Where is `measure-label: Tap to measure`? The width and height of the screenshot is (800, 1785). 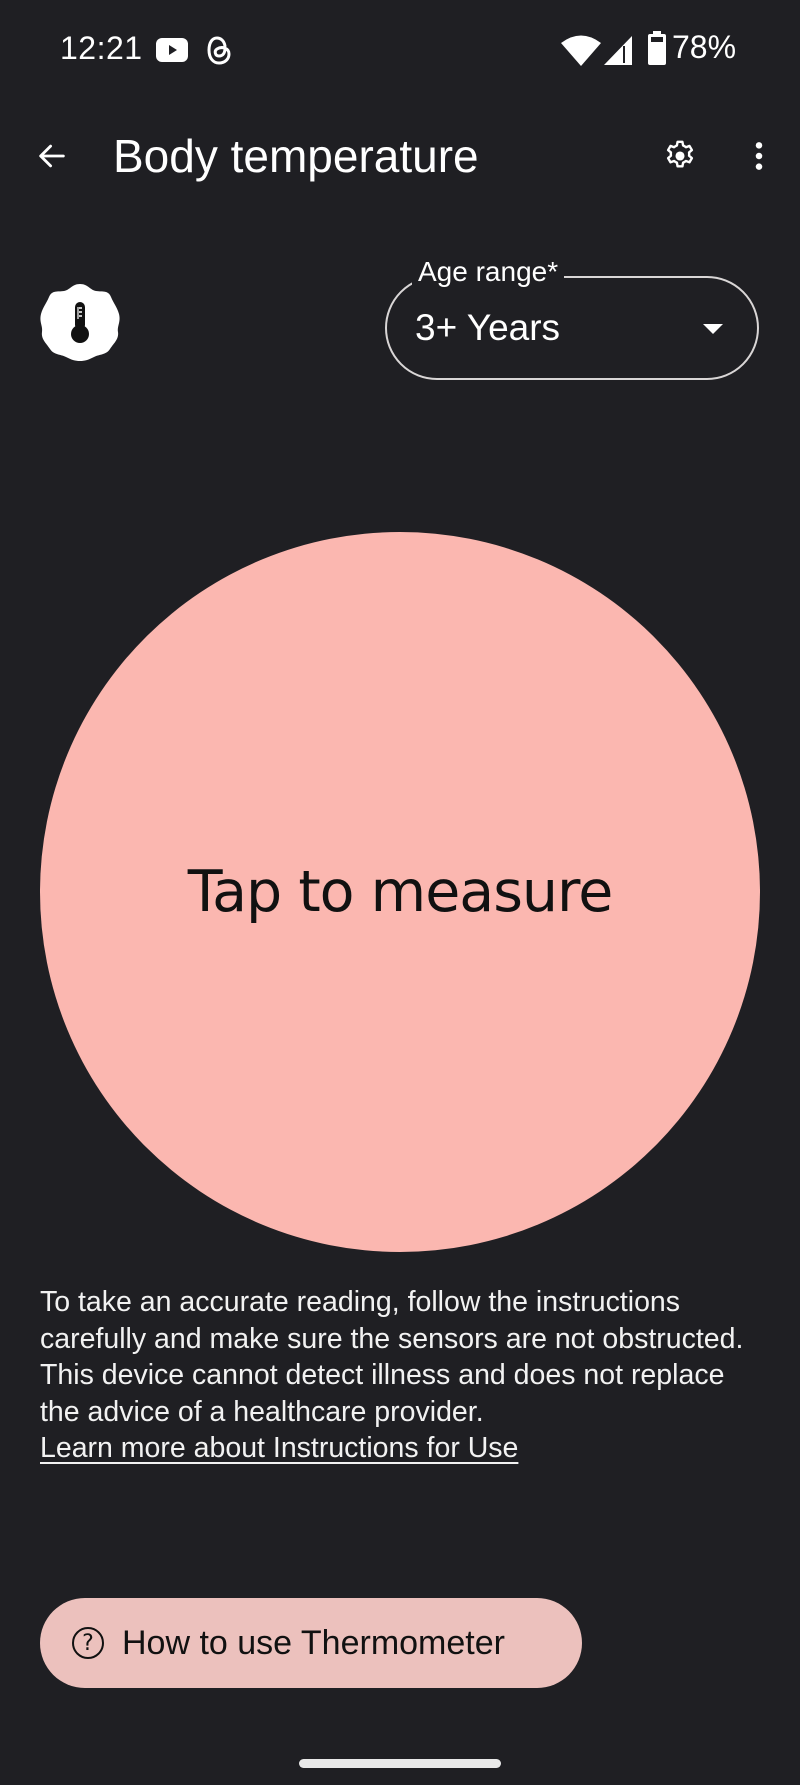 measure-label: Tap to measure is located at coordinates (400, 892).